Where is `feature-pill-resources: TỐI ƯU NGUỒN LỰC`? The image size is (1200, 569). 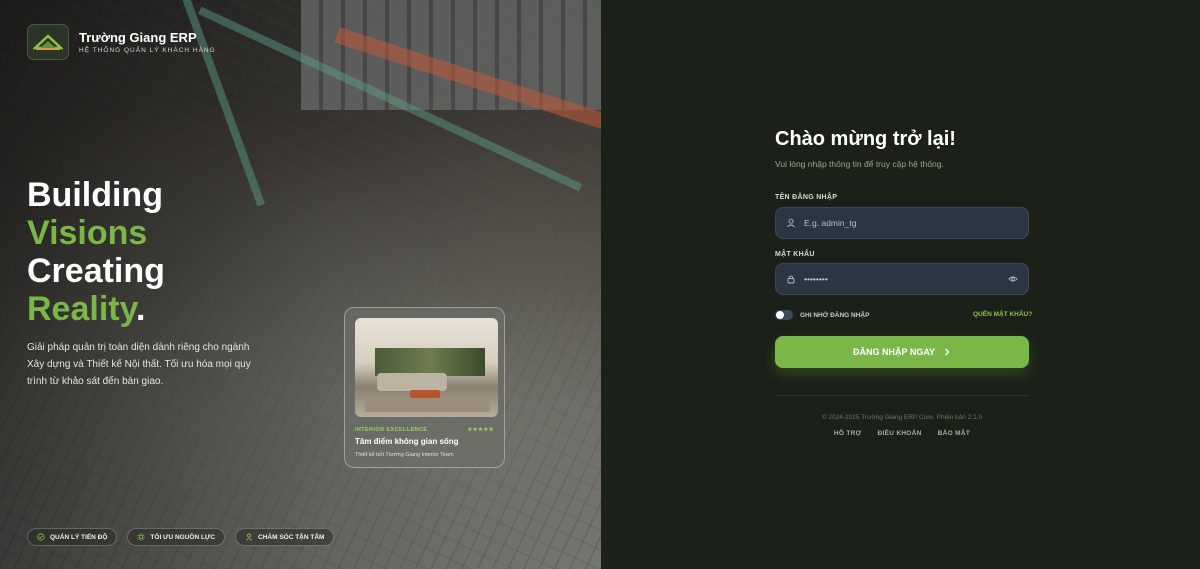
feature-pill-resources: TỐI ƯU NGUỒN LỰC is located at coordinates (176, 537).